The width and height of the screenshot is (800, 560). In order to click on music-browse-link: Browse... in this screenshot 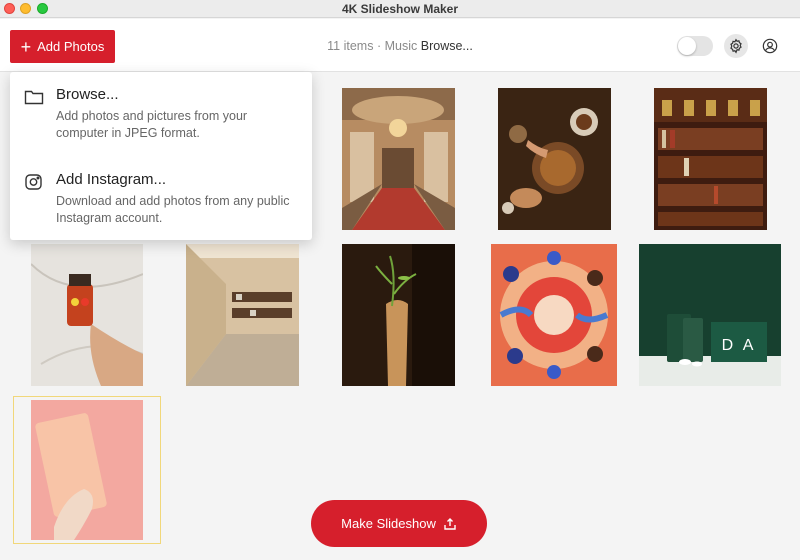, I will do `click(447, 46)`.